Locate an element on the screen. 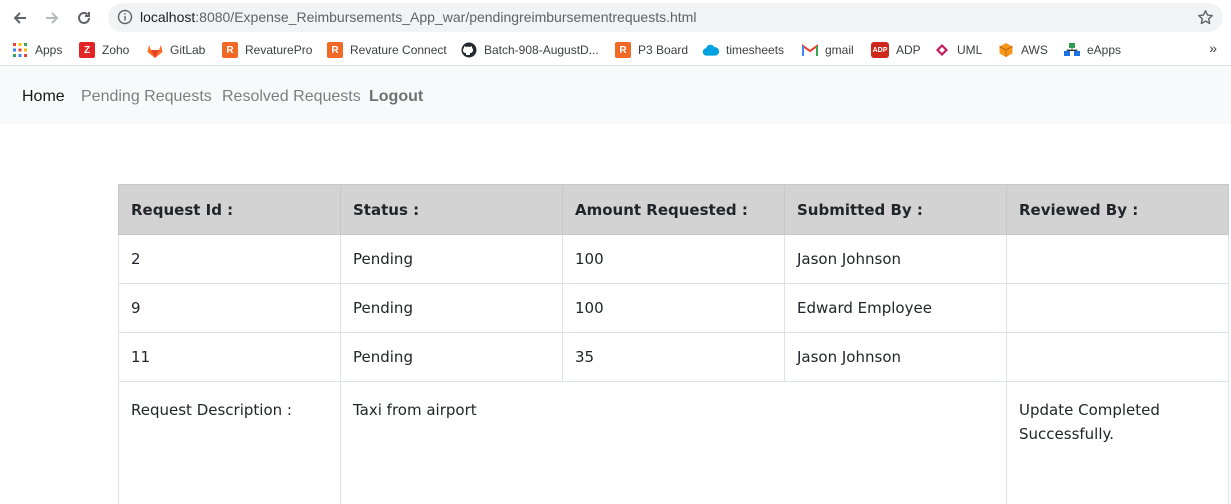 Image resolution: width=1231 pixels, height=504 pixels. bookmark-revature-connect: R Revature Connect is located at coordinates (387, 50).